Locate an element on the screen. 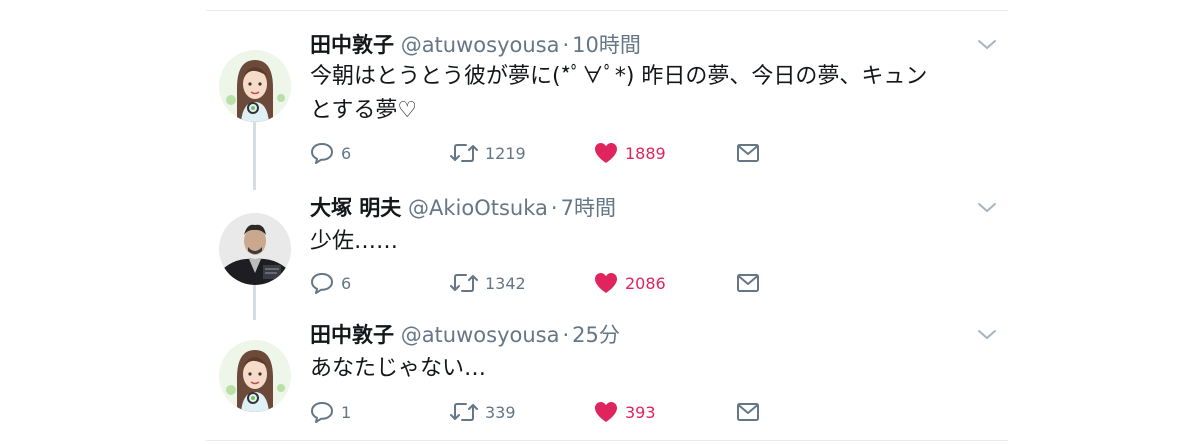 This screenshot has height=444, width=1200. retweet-button: 339 is located at coordinates (483, 412).